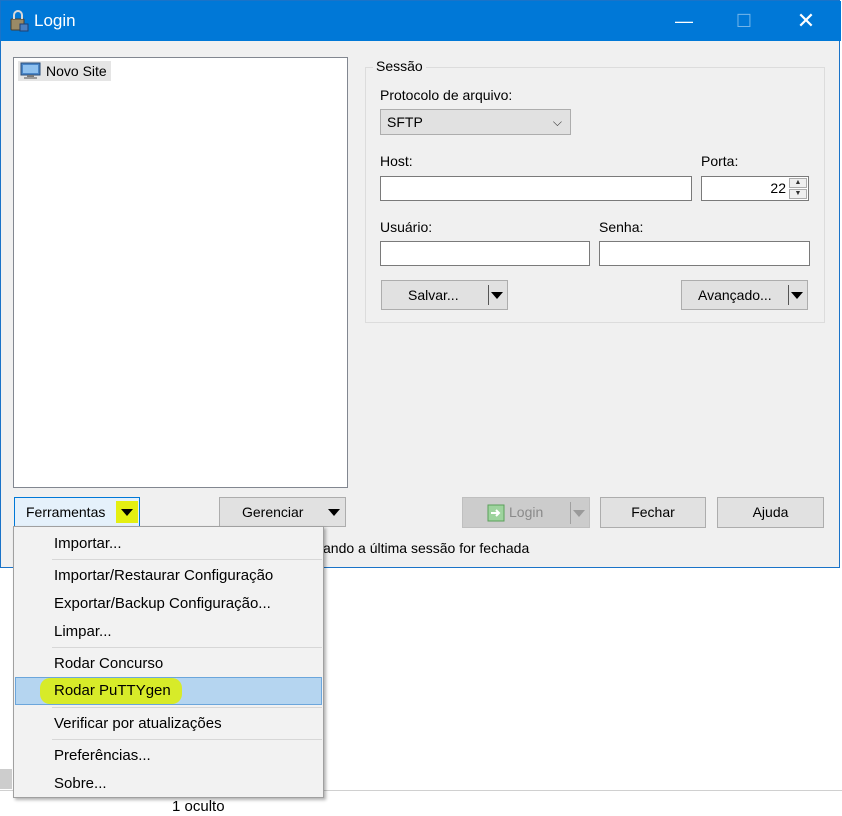 Image resolution: width=842 pixels, height=816 pixels. Describe the element at coordinates (536, 188) in the screenshot. I see `host-input` at that location.